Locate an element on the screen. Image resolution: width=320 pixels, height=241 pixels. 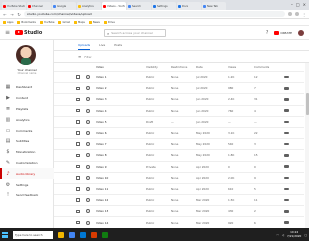
bookmark-item: News is located at coordinates (94, 22).